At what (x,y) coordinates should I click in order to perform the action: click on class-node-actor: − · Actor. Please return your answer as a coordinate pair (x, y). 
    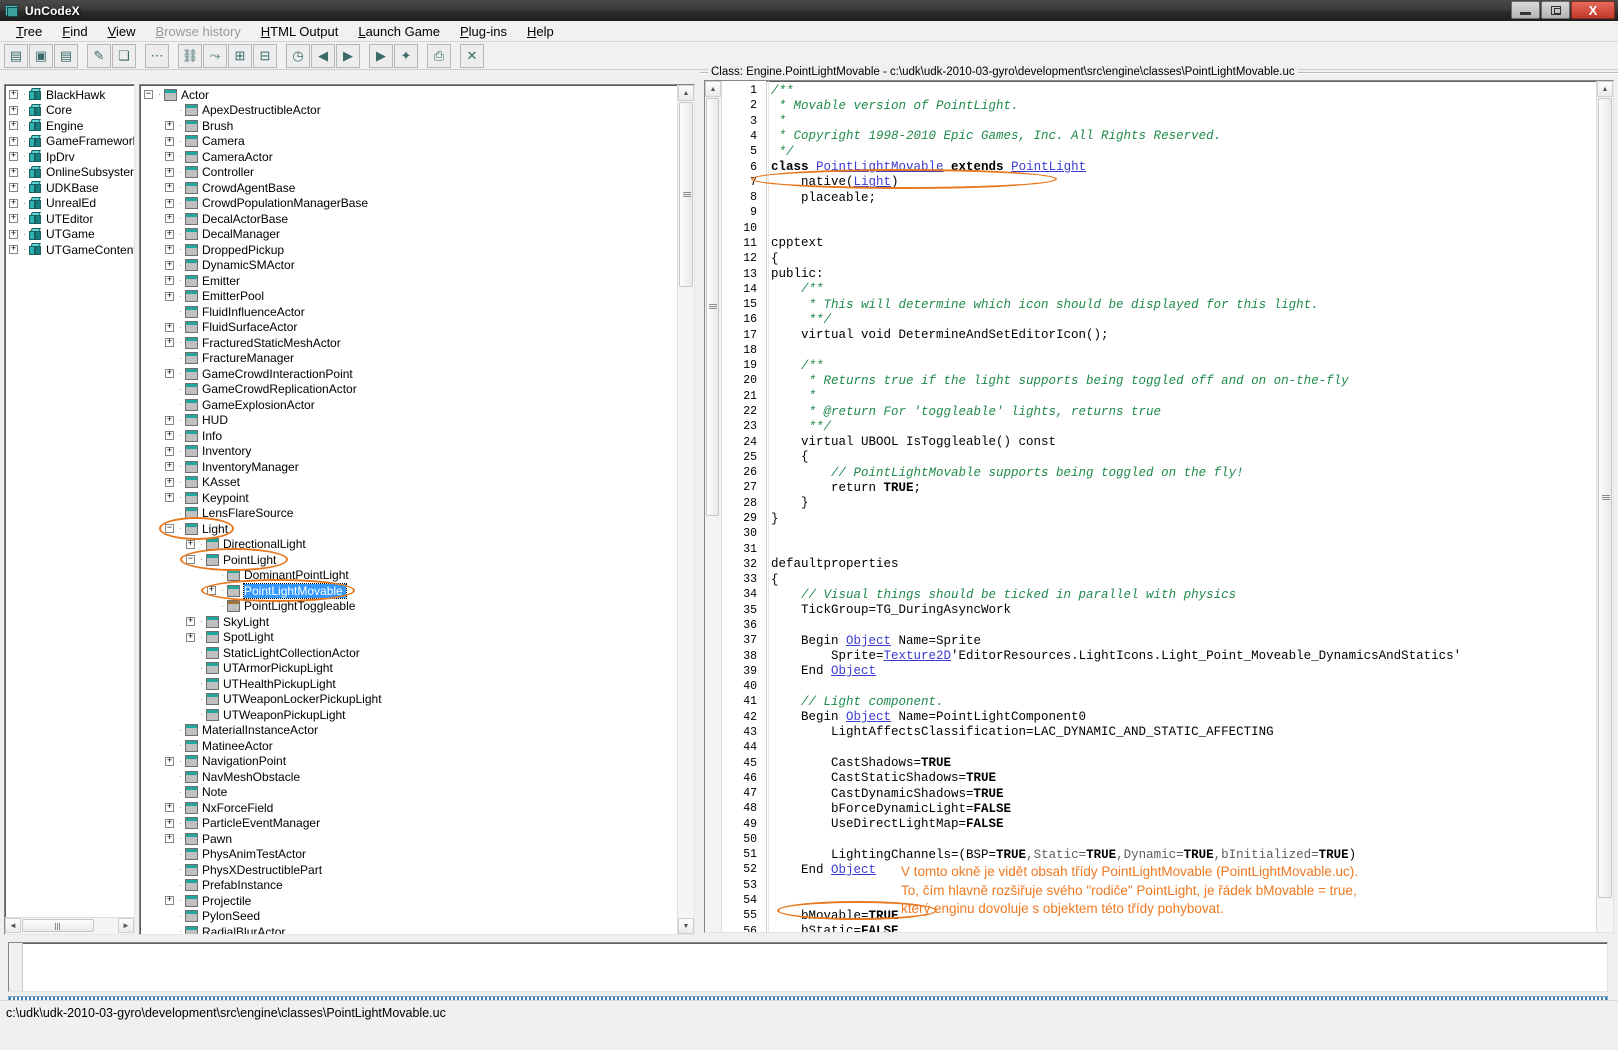
    Looking at the image, I should click on (410, 95).